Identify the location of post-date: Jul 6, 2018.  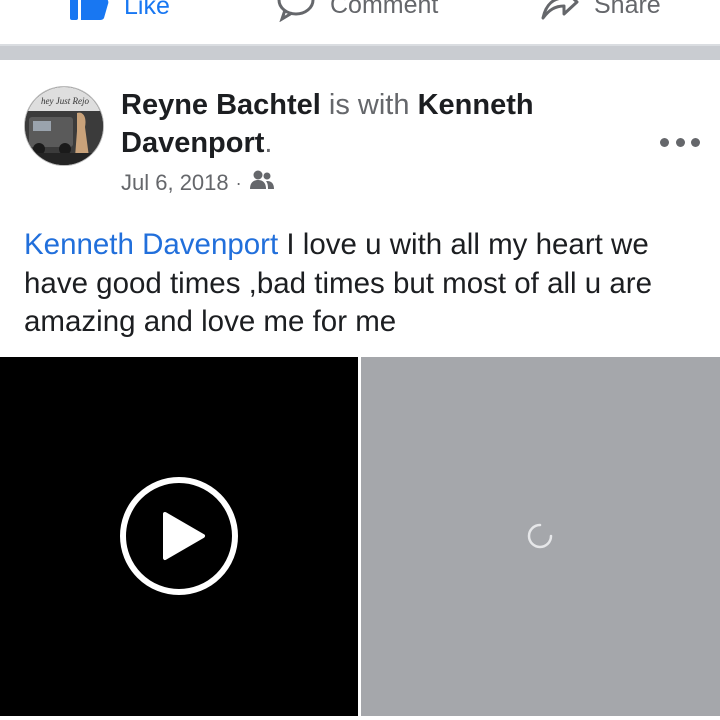
(175, 183).